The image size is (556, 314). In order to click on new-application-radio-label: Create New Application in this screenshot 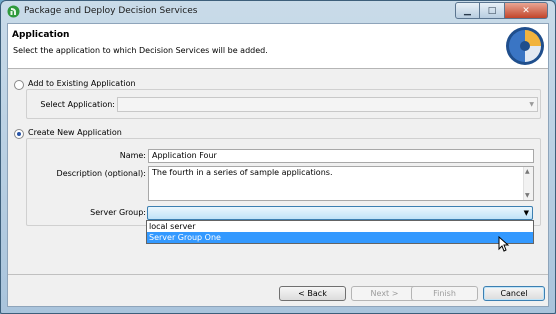, I will do `click(75, 132)`.